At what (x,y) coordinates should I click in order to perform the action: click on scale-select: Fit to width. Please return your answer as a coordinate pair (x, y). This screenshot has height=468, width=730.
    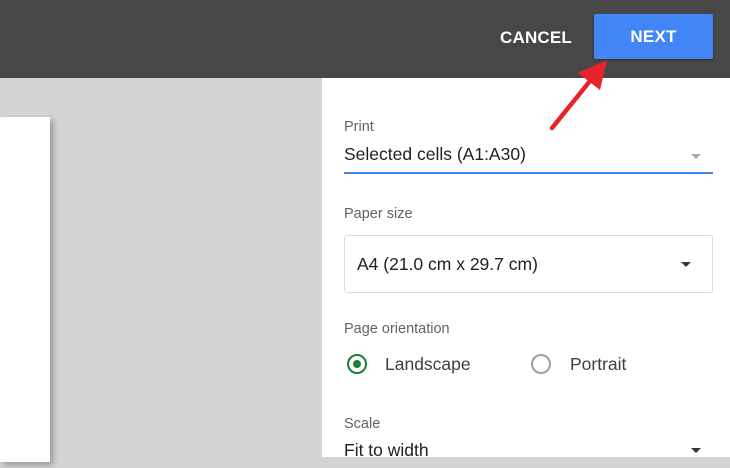
    Looking at the image, I should click on (528, 453).